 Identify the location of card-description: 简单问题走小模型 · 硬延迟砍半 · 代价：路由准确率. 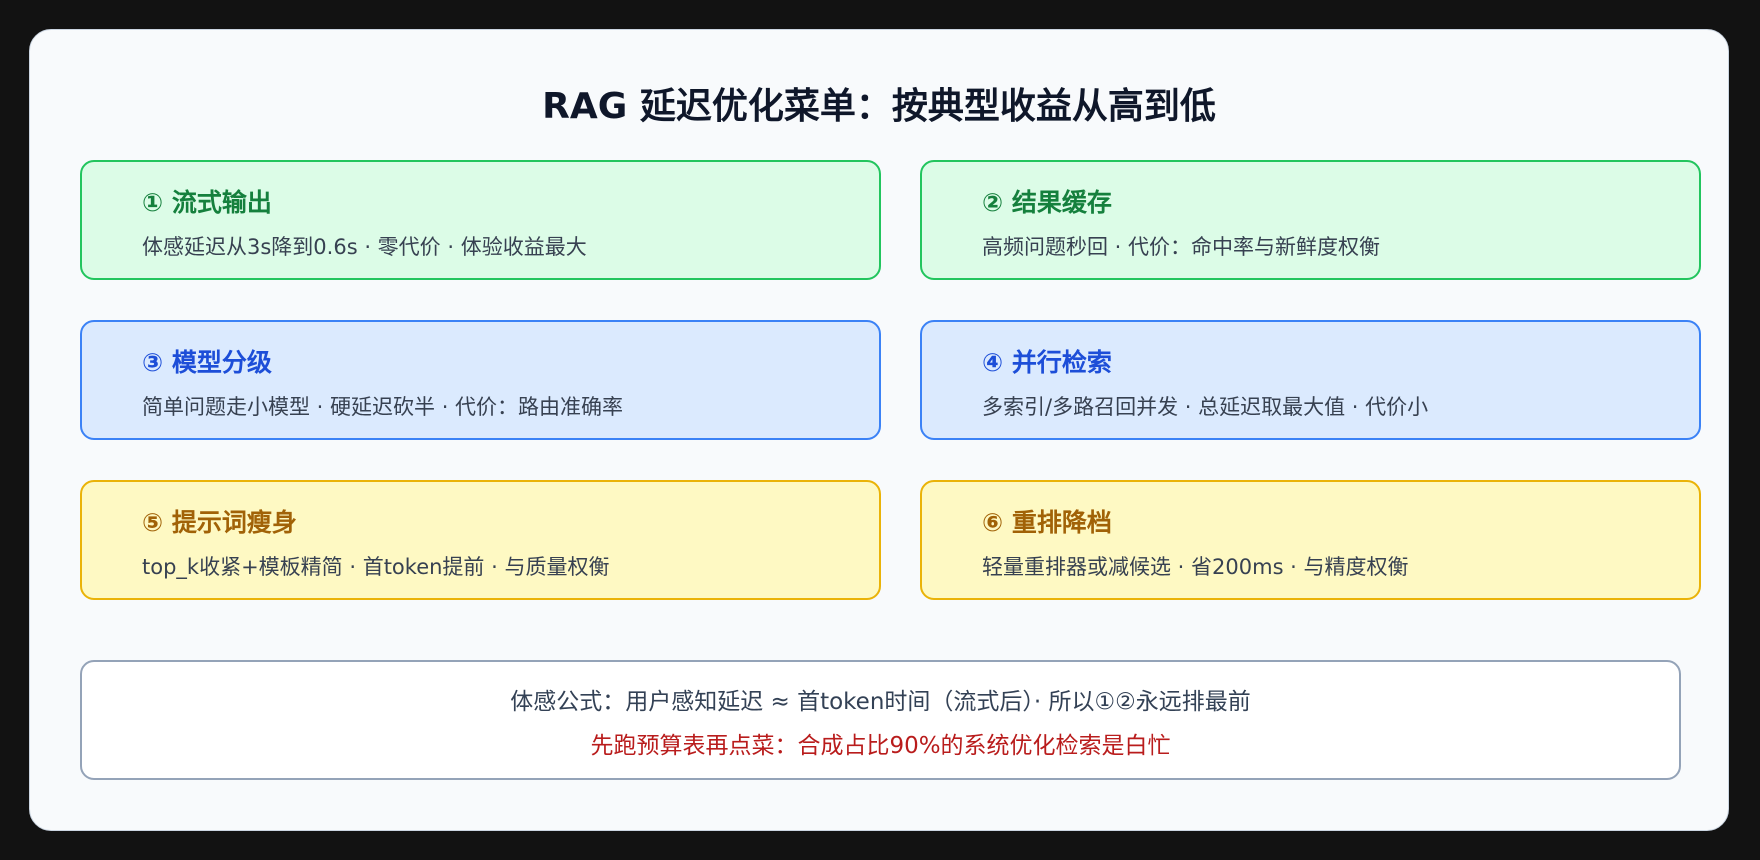
(383, 407).